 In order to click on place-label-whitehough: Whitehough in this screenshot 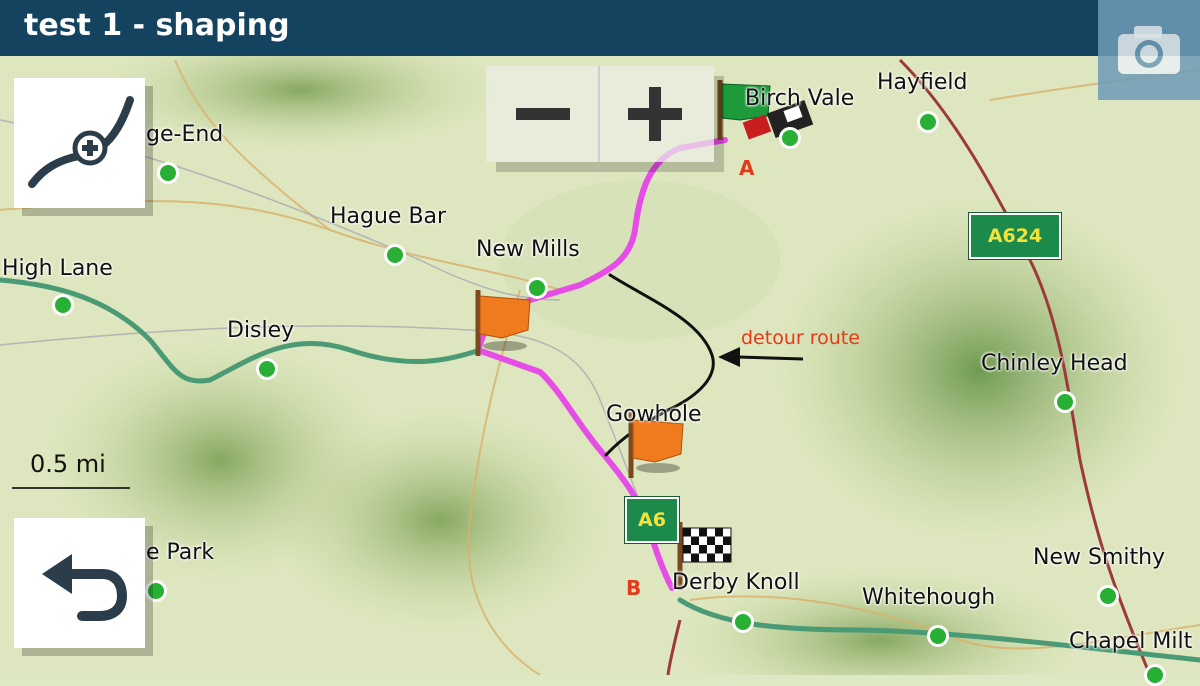, I will do `click(929, 597)`.